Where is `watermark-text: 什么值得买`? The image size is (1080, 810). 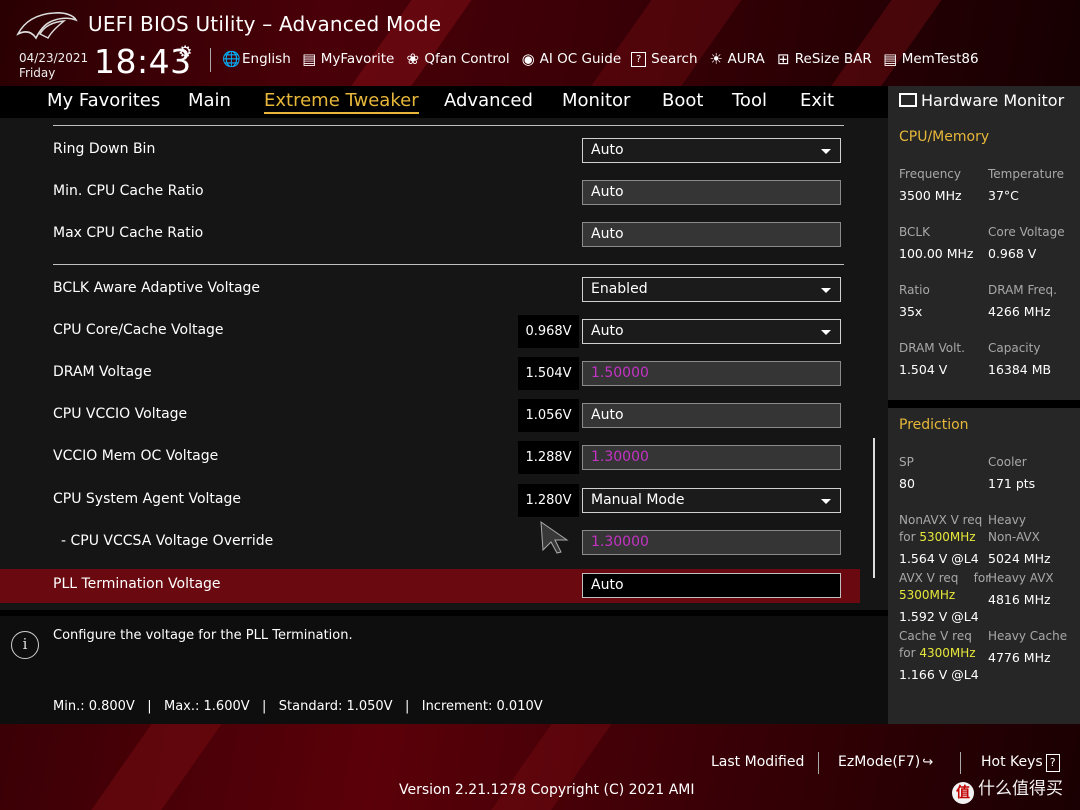 watermark-text: 什么值得买 is located at coordinates (1020, 789).